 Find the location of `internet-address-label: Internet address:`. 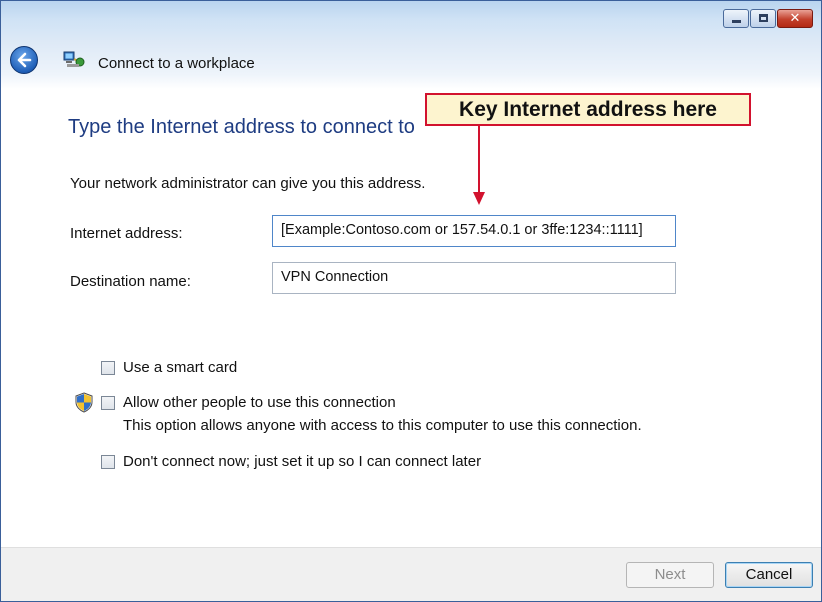

internet-address-label: Internet address: is located at coordinates (126, 233).